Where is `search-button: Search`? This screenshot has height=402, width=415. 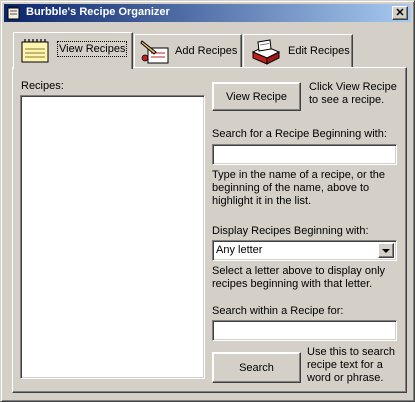
search-button: Search is located at coordinates (256, 367).